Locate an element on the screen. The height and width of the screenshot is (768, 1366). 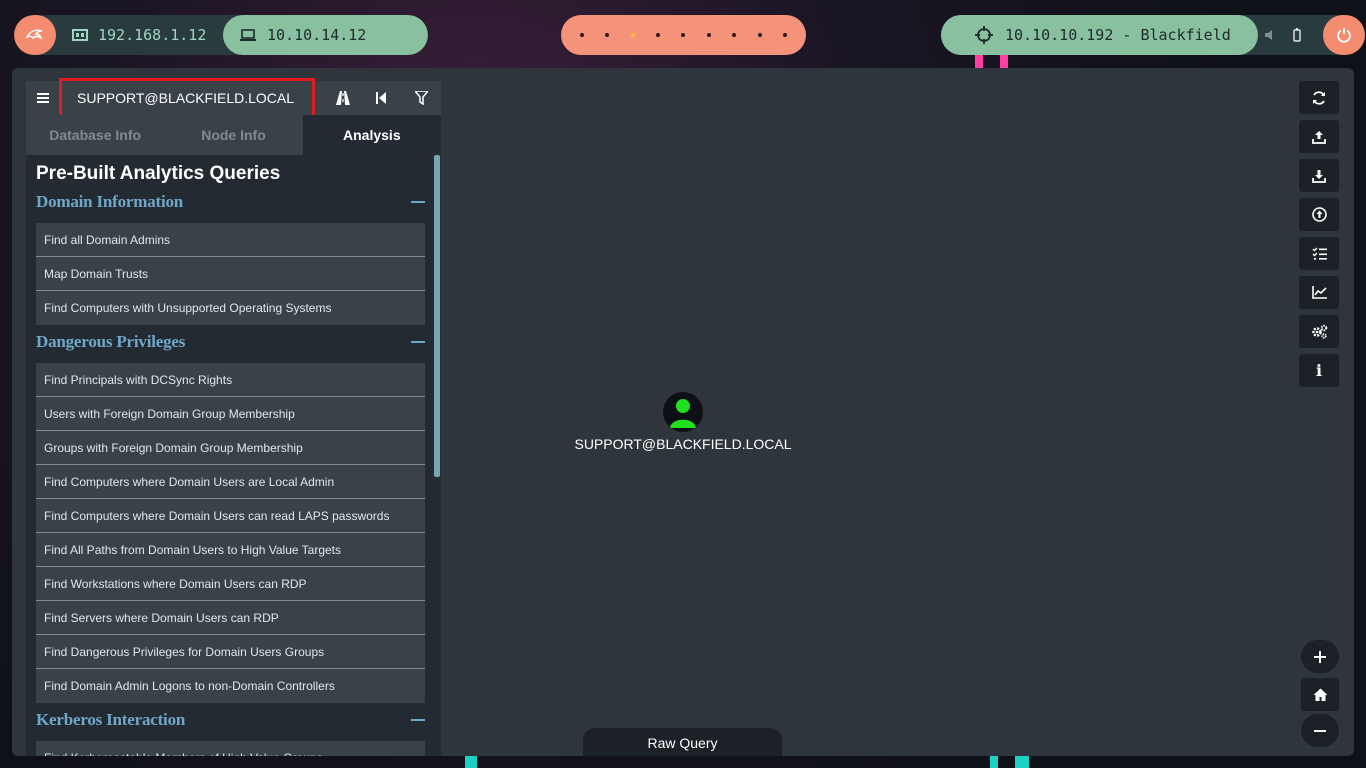
zoom-out-icon is located at coordinates (1320, 730).